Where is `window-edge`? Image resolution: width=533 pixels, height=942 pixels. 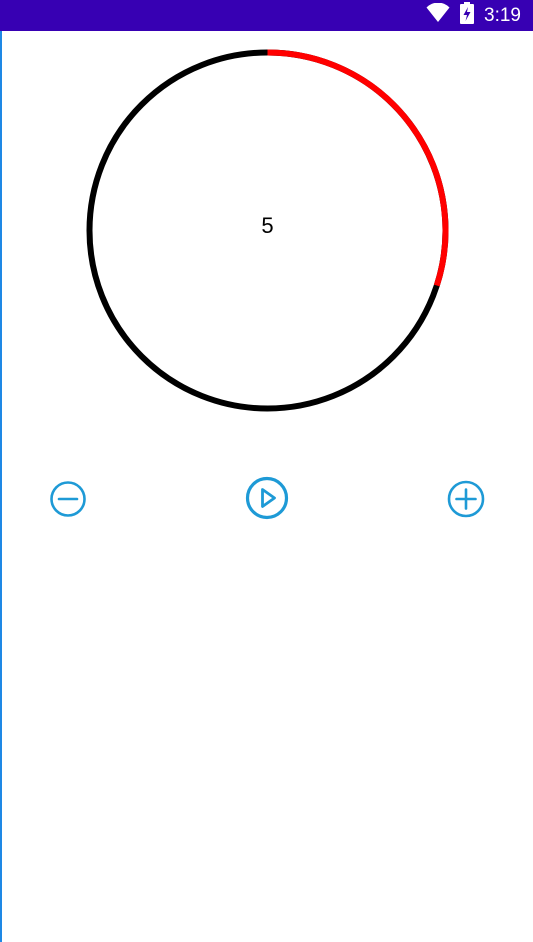 window-edge is located at coordinates (1, 486).